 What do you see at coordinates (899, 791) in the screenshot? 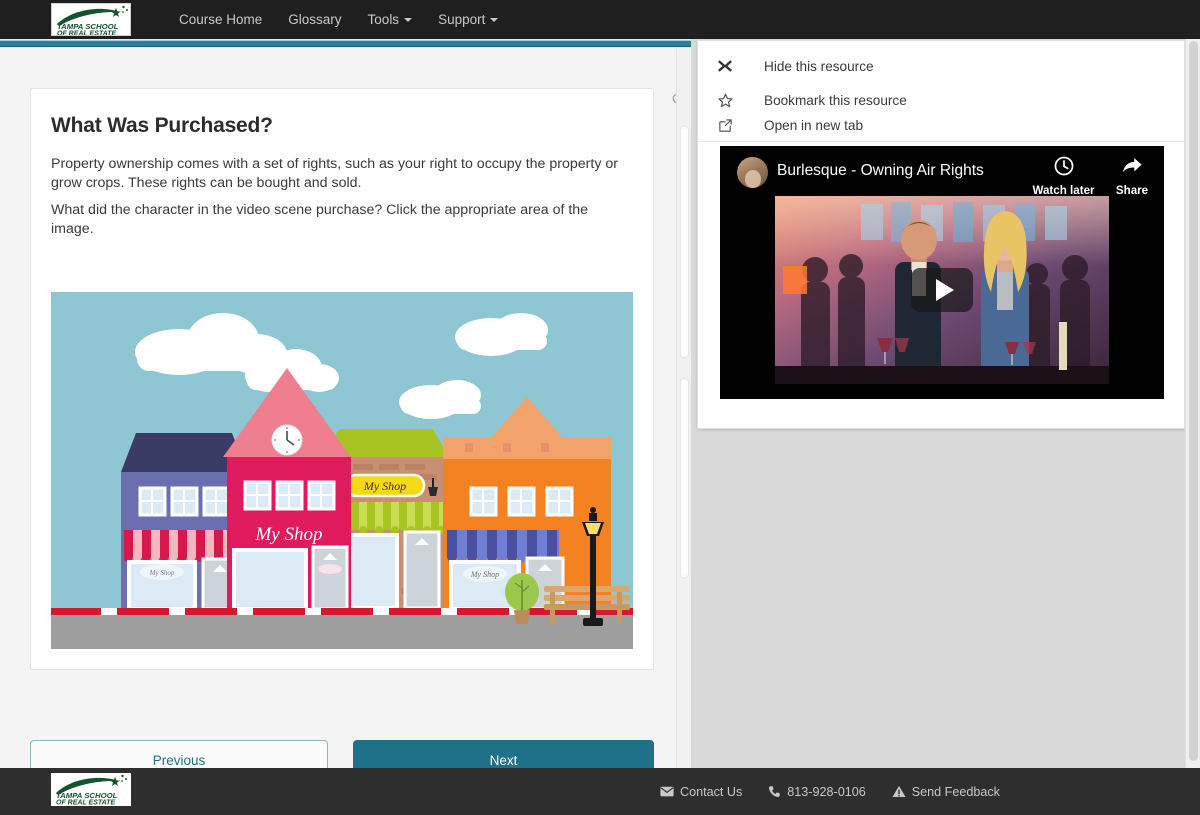
I see `warning-icon` at bounding box center [899, 791].